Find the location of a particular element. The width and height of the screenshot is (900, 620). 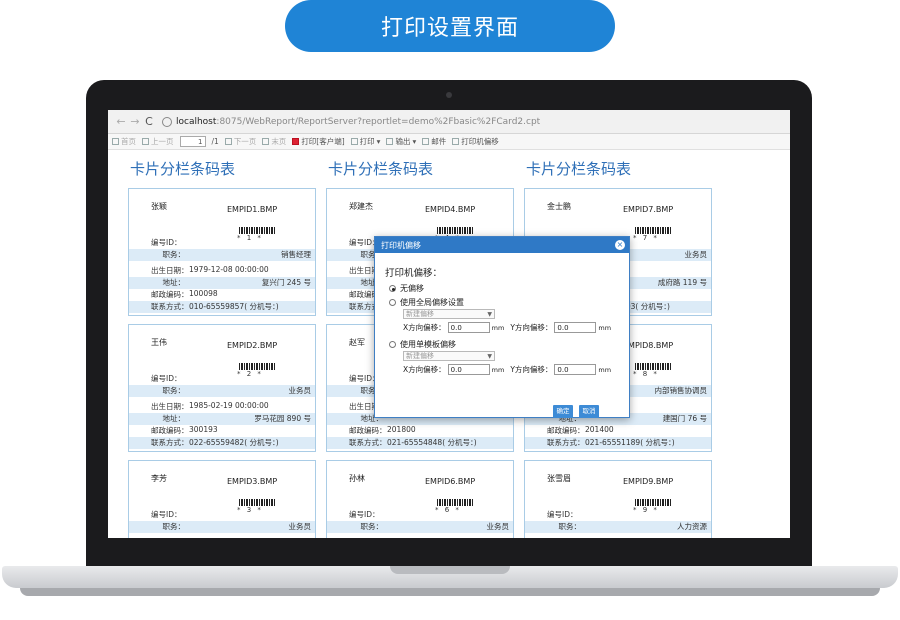

card-value: 1986-07-02 00:00:00 is located at coordinates (427, 537).